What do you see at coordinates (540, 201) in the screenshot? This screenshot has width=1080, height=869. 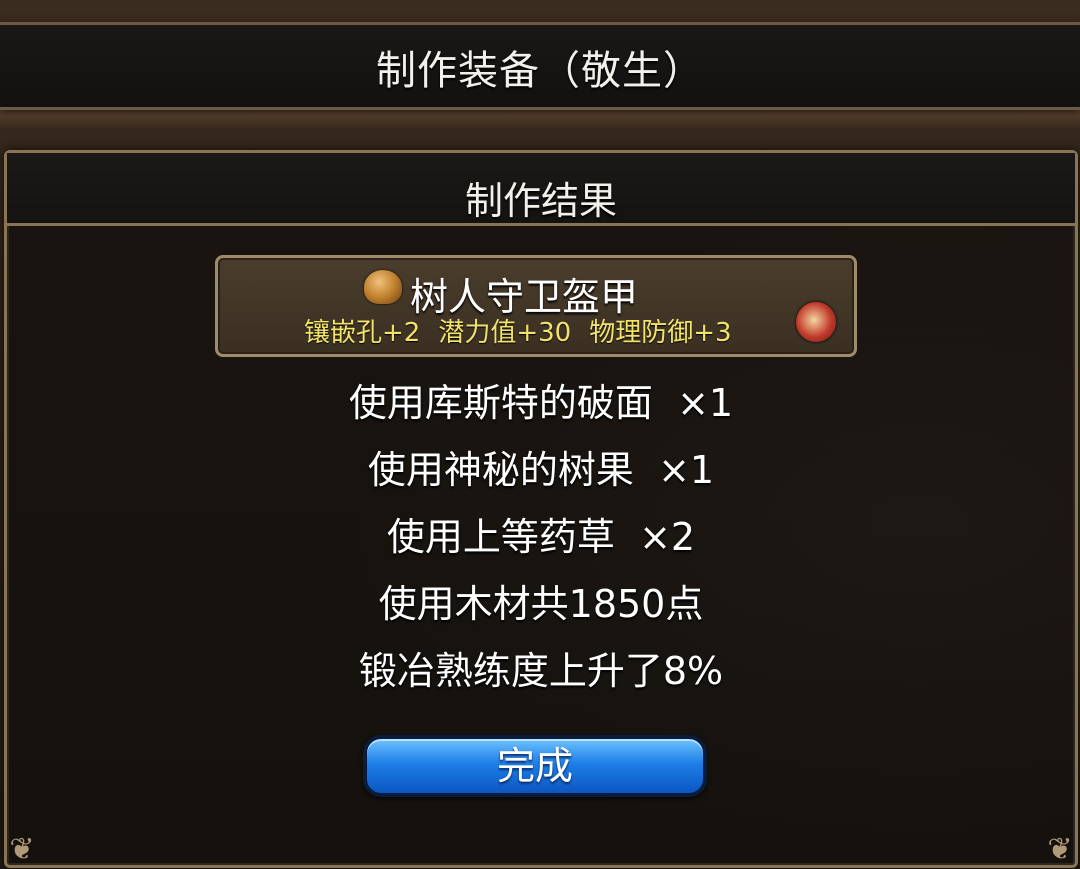 I see `dialog-title: 制作结果` at bounding box center [540, 201].